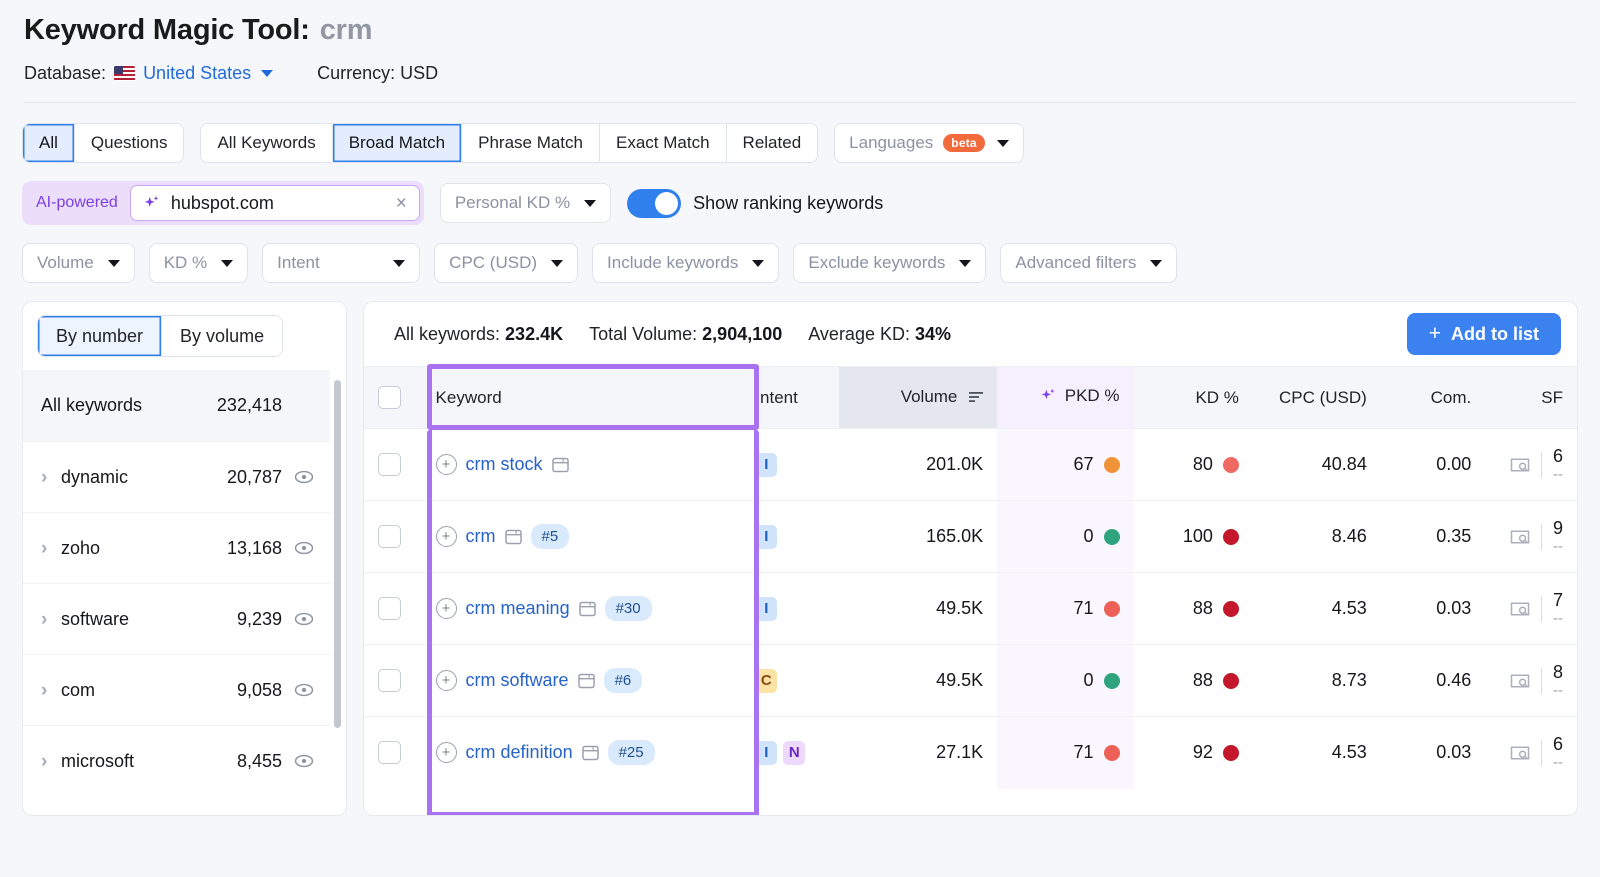 This screenshot has width=1600, height=877. I want to click on stat-total-volume-value: 2,904,100, so click(742, 333).